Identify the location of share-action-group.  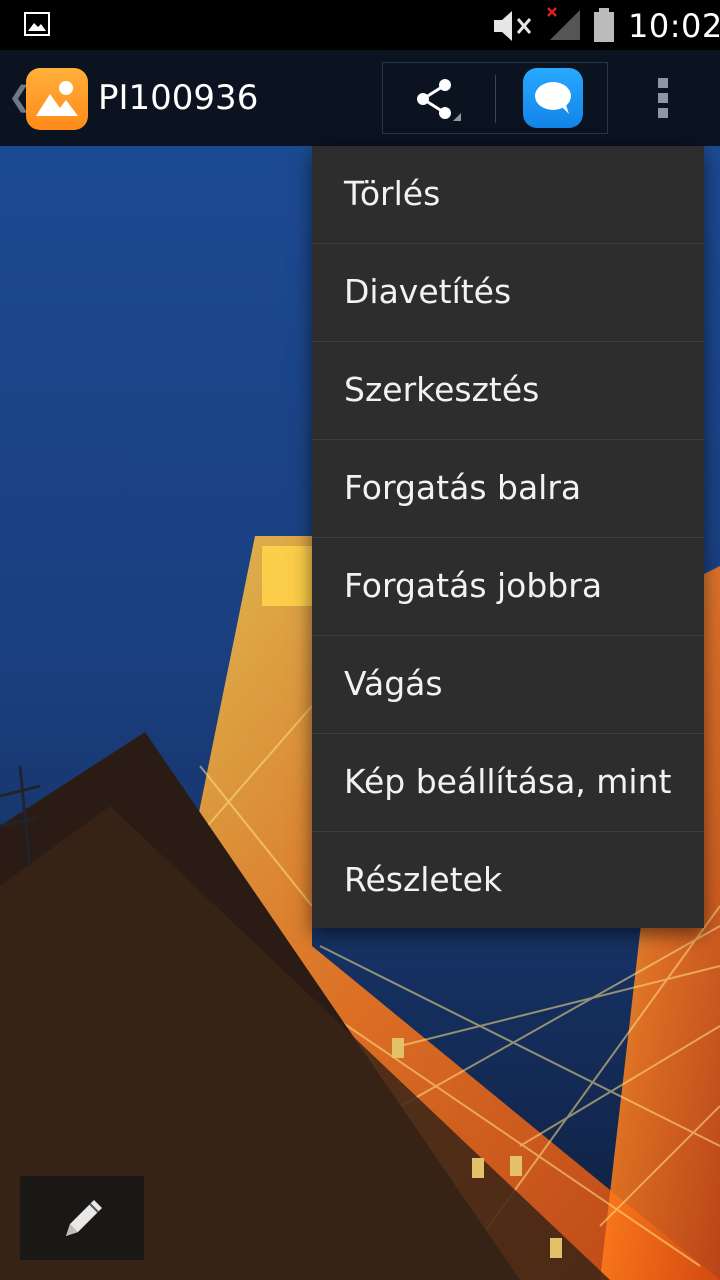
(495, 98).